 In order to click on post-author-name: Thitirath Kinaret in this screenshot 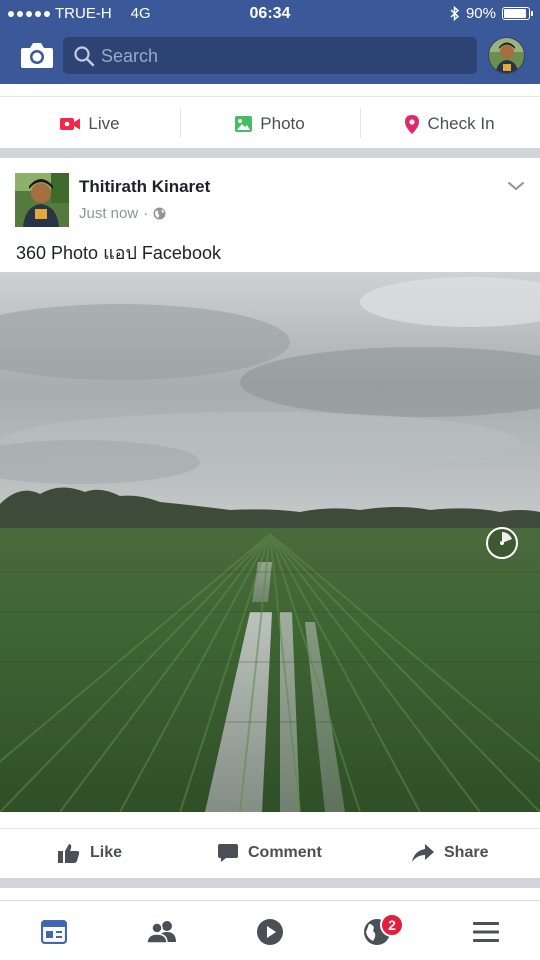, I will do `click(144, 187)`.